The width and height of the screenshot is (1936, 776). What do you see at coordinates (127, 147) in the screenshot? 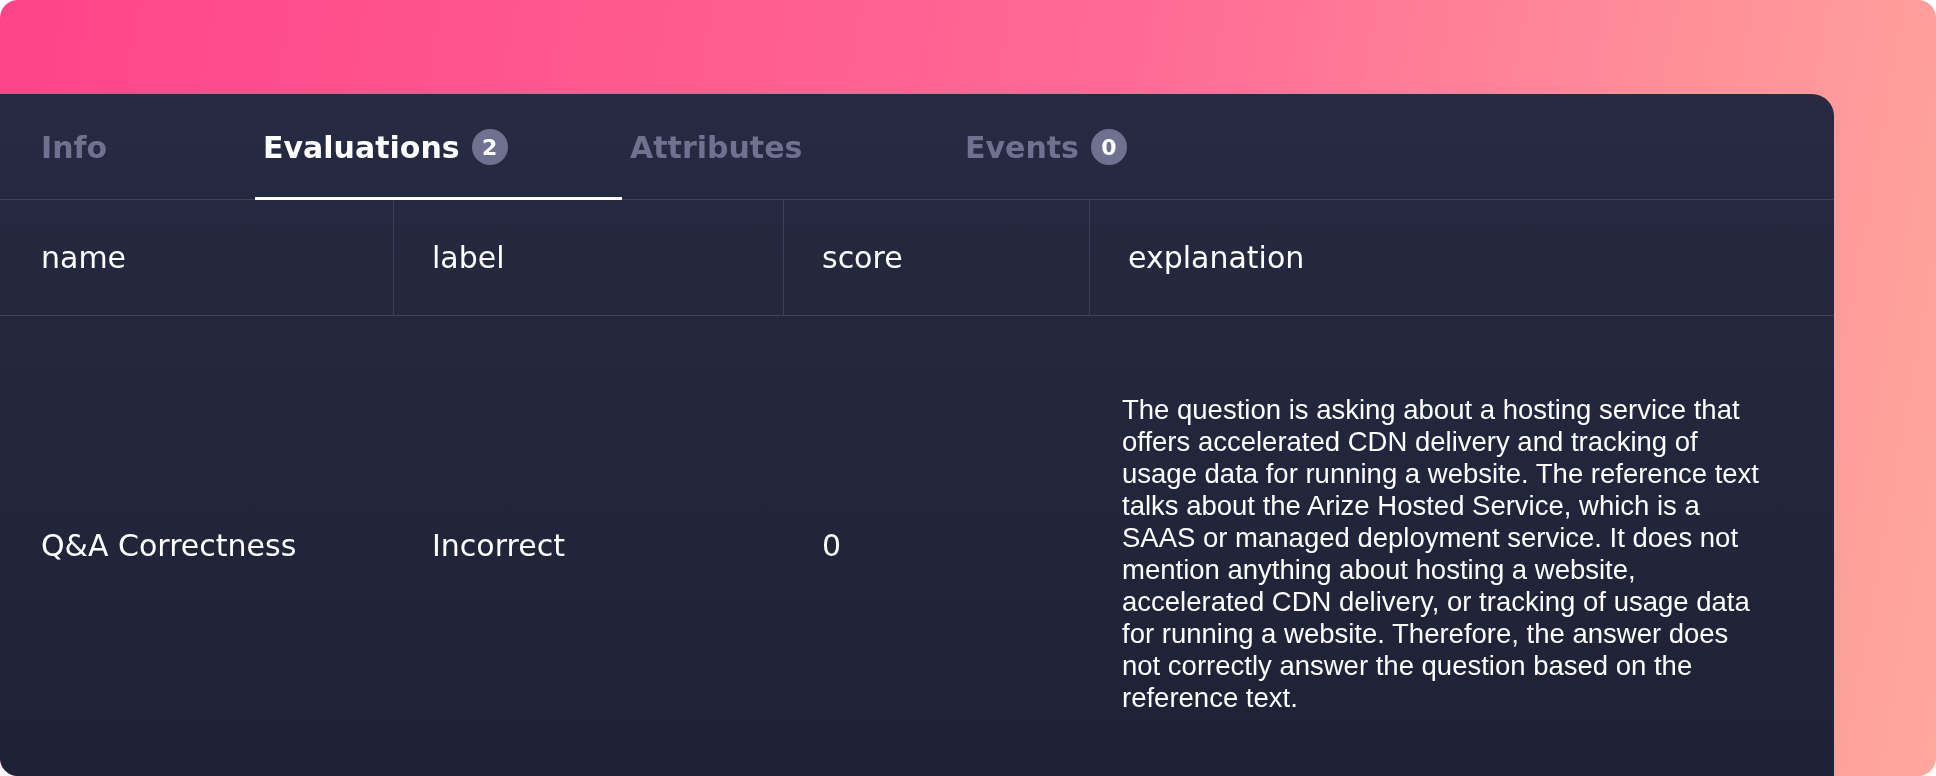
I see `tab: Info` at bounding box center [127, 147].